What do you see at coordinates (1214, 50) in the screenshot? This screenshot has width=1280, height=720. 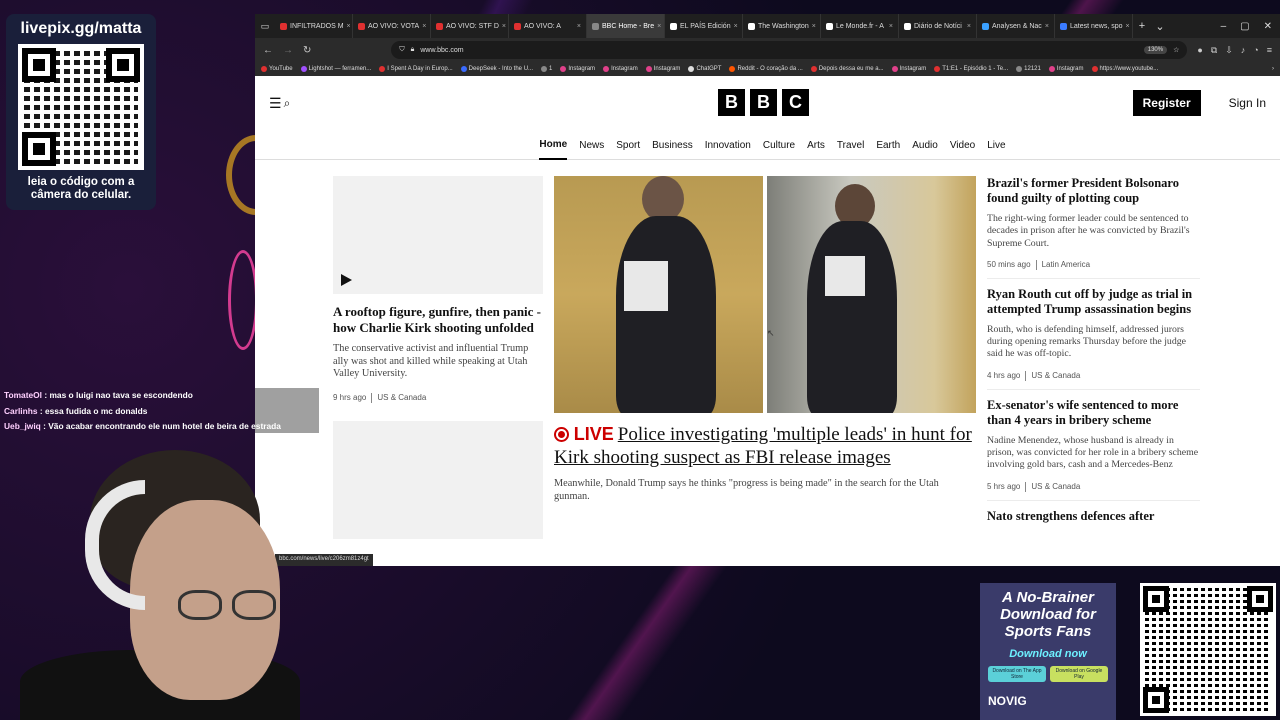 I see `puzzle-icon: ⧉` at bounding box center [1214, 50].